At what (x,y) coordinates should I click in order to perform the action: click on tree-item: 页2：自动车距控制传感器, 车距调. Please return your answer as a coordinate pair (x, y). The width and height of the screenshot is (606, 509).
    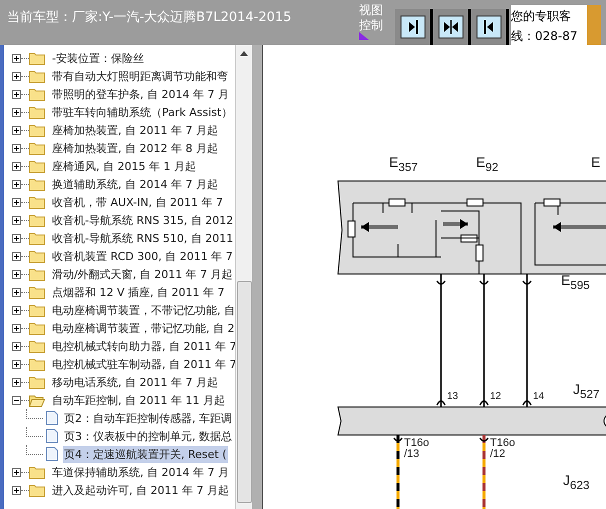
    Looking at the image, I should click on (148, 418).